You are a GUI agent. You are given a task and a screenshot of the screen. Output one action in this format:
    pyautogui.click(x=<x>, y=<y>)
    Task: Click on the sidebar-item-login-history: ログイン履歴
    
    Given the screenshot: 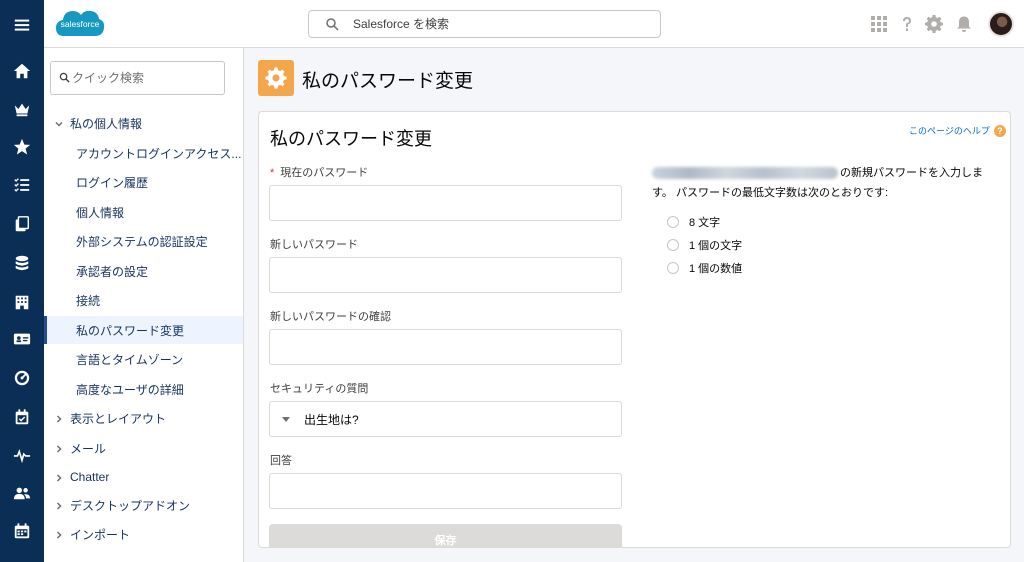 What is the action you would take?
    pyautogui.click(x=143, y=182)
    